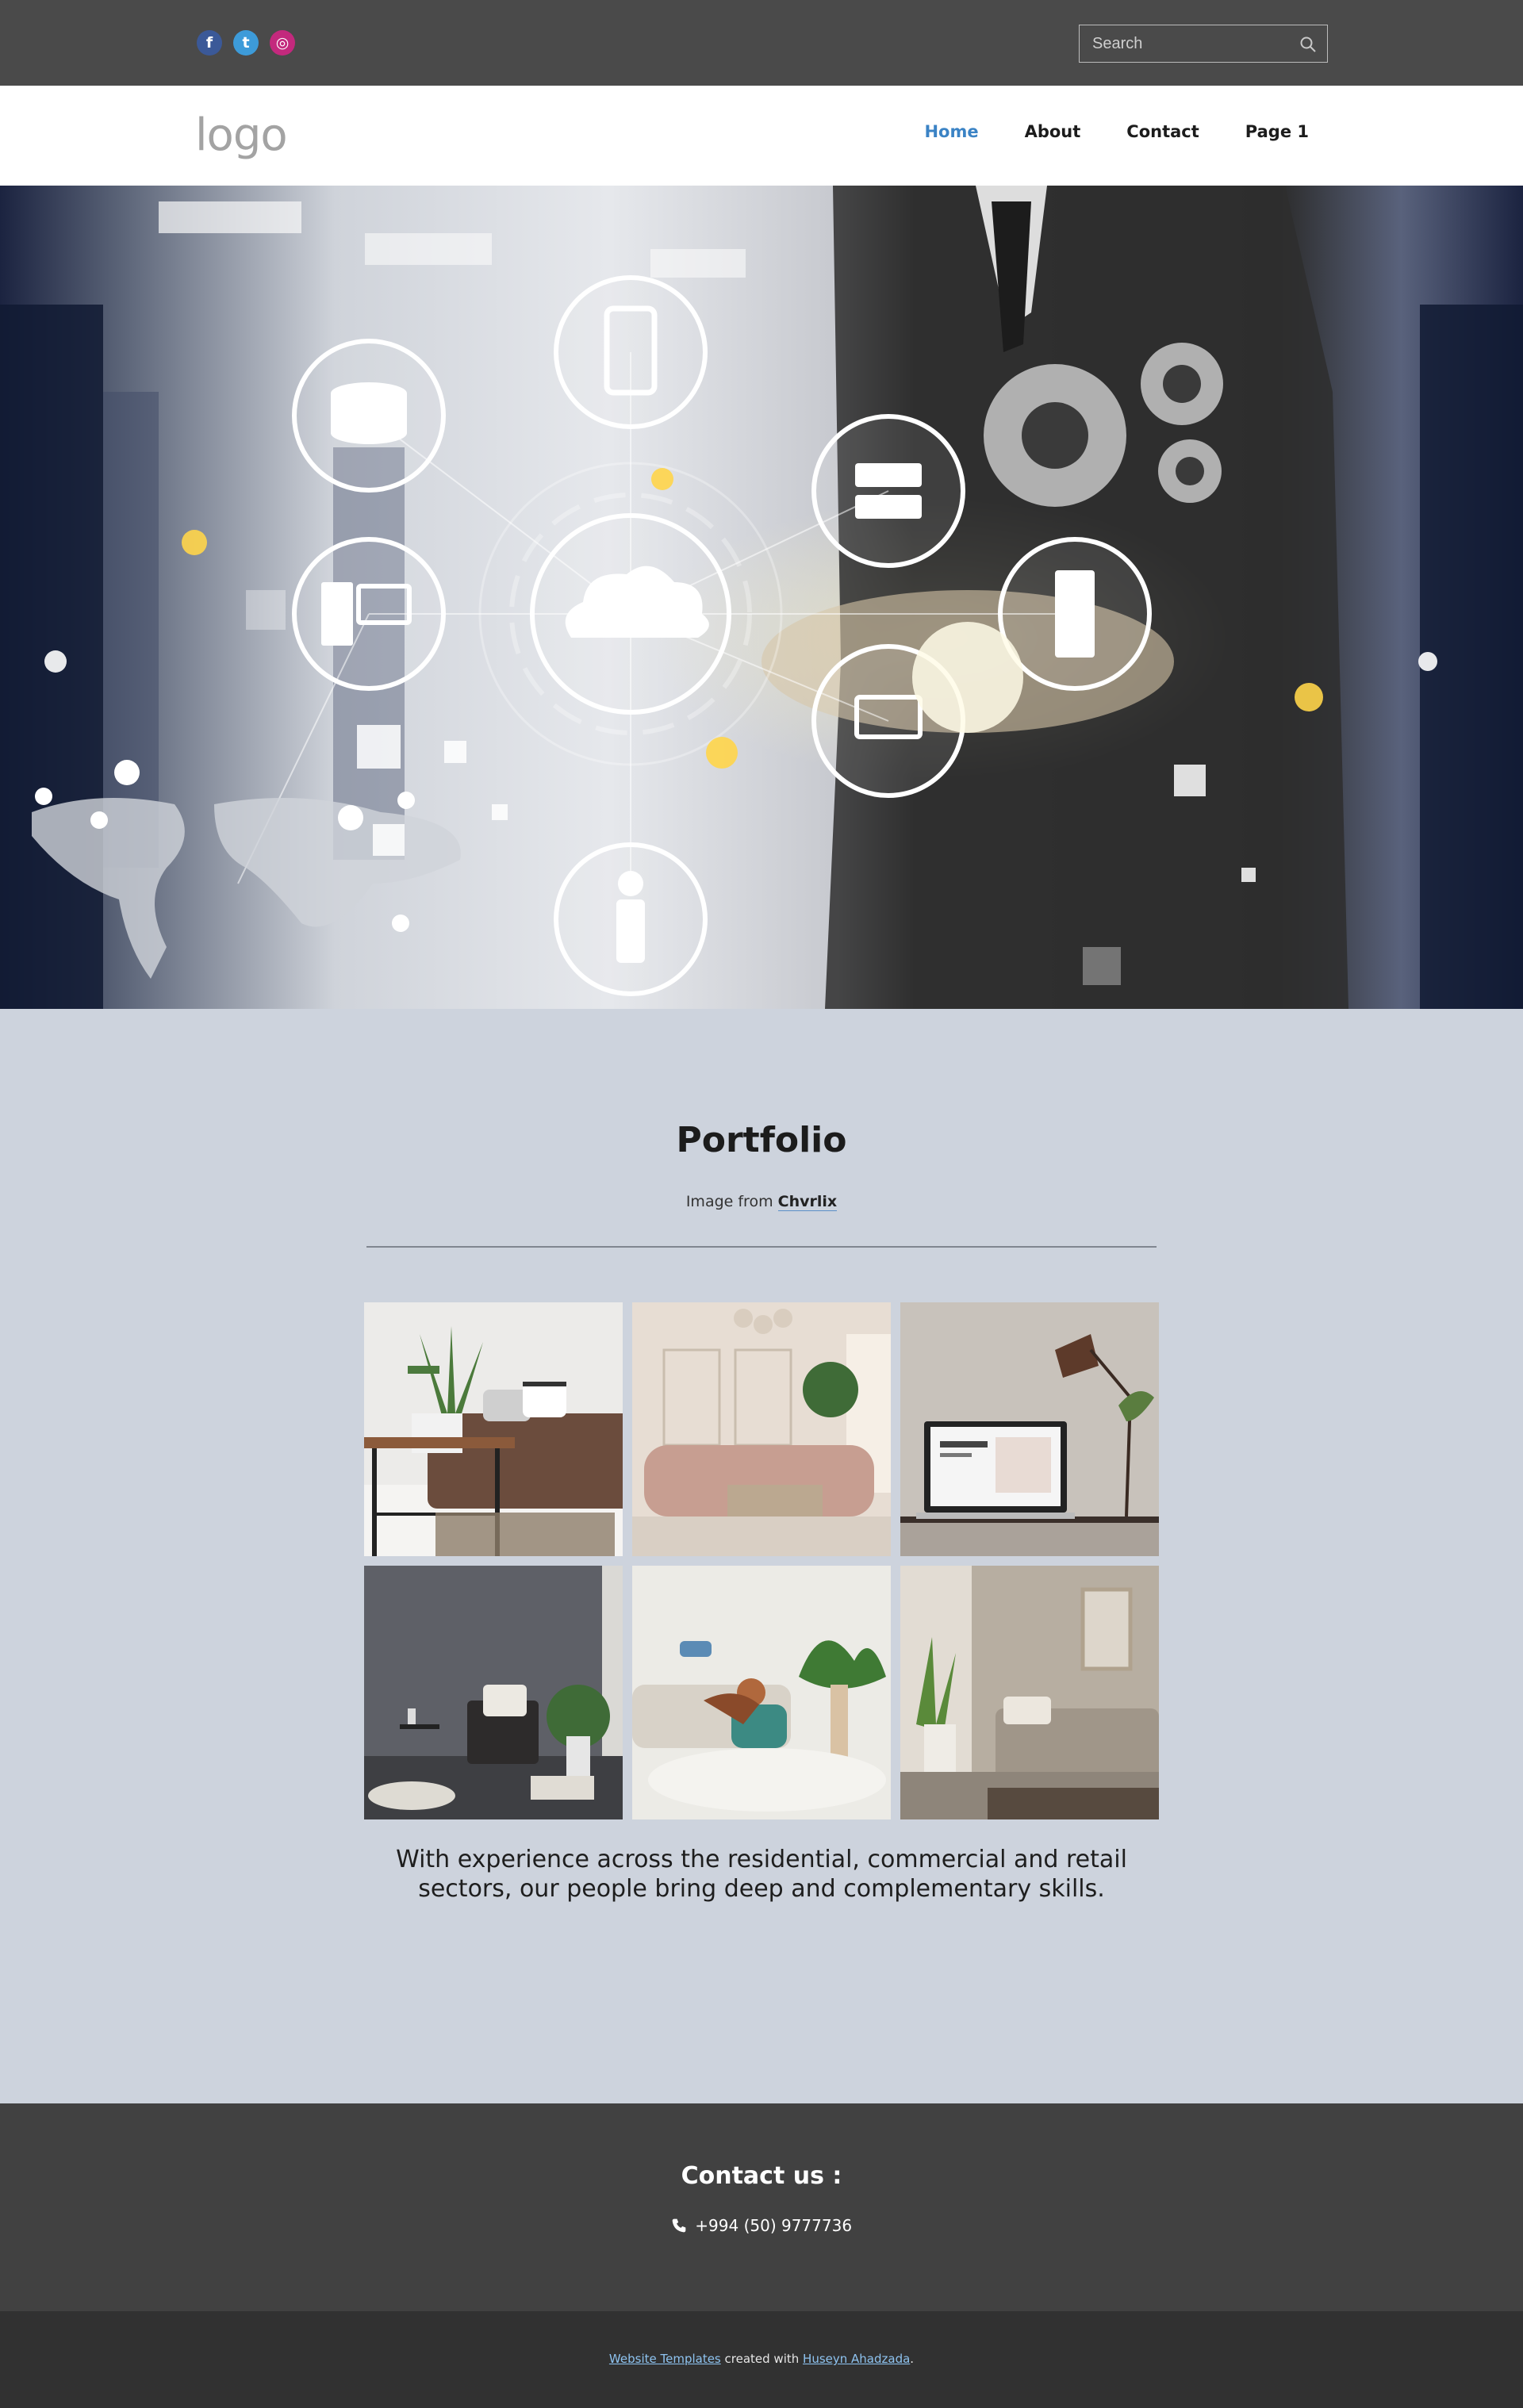  I want to click on couple-playing-guitar-photo, so click(761, 1693).